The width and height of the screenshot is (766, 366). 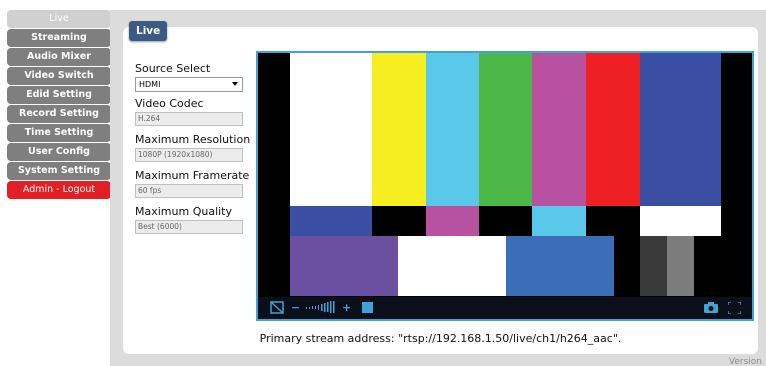 I want to click on color-bar-yellow, so click(x=399, y=129).